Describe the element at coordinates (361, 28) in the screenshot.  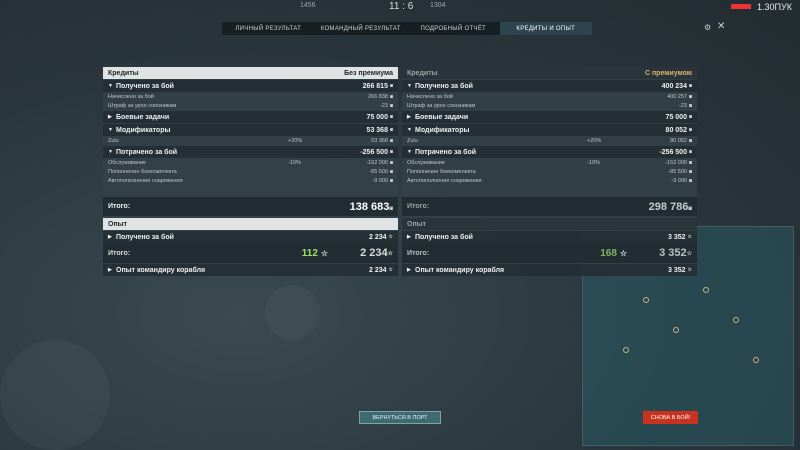
I see `tab-team-result: Командный результат` at that location.